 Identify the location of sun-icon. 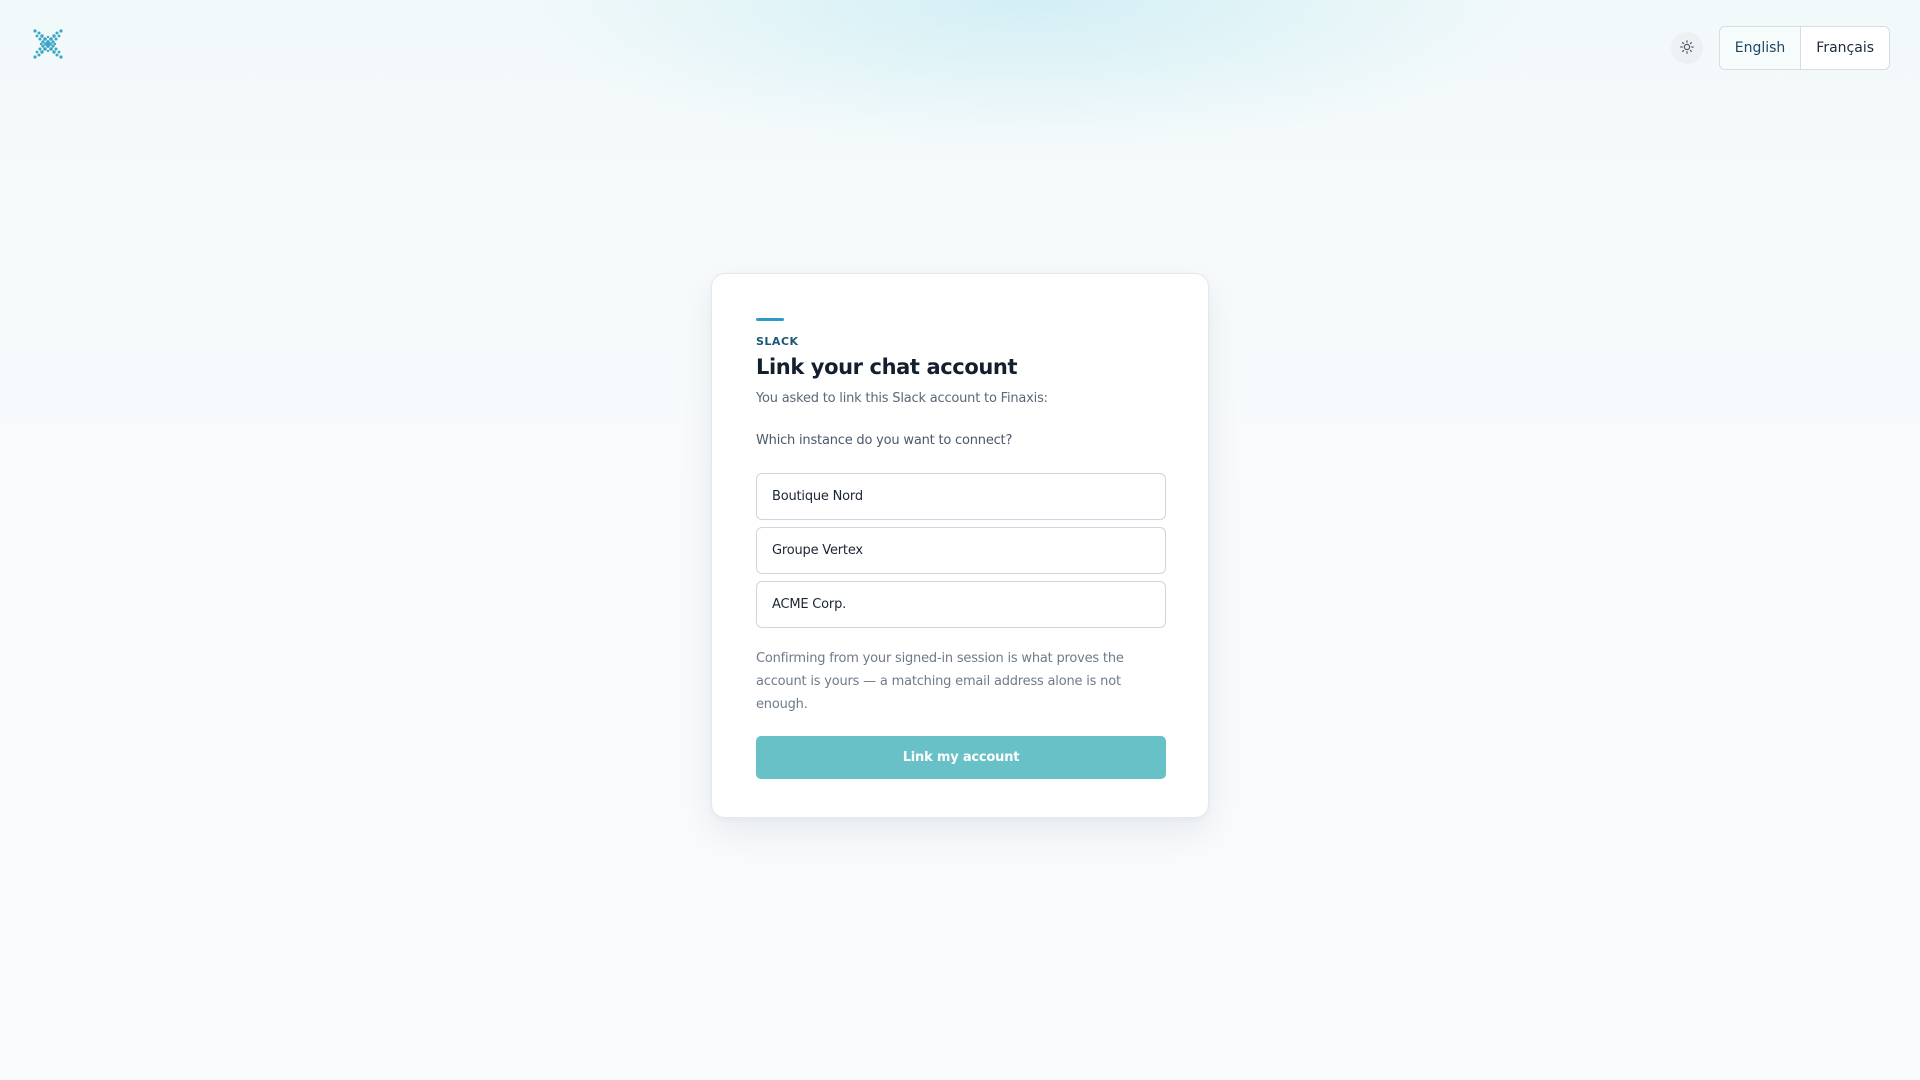
(1686, 48).